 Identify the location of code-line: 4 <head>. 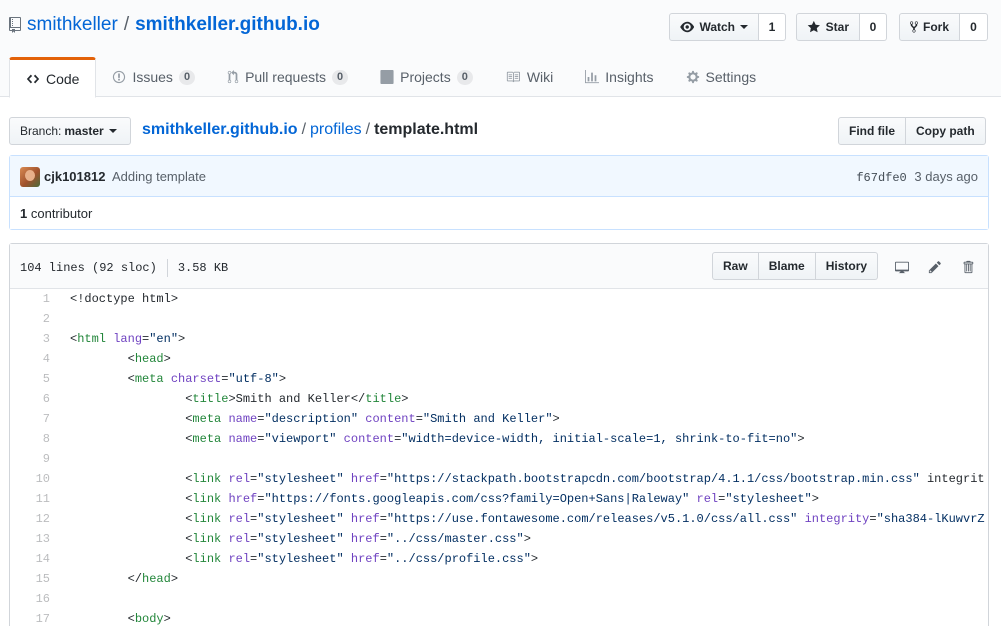
(499, 359).